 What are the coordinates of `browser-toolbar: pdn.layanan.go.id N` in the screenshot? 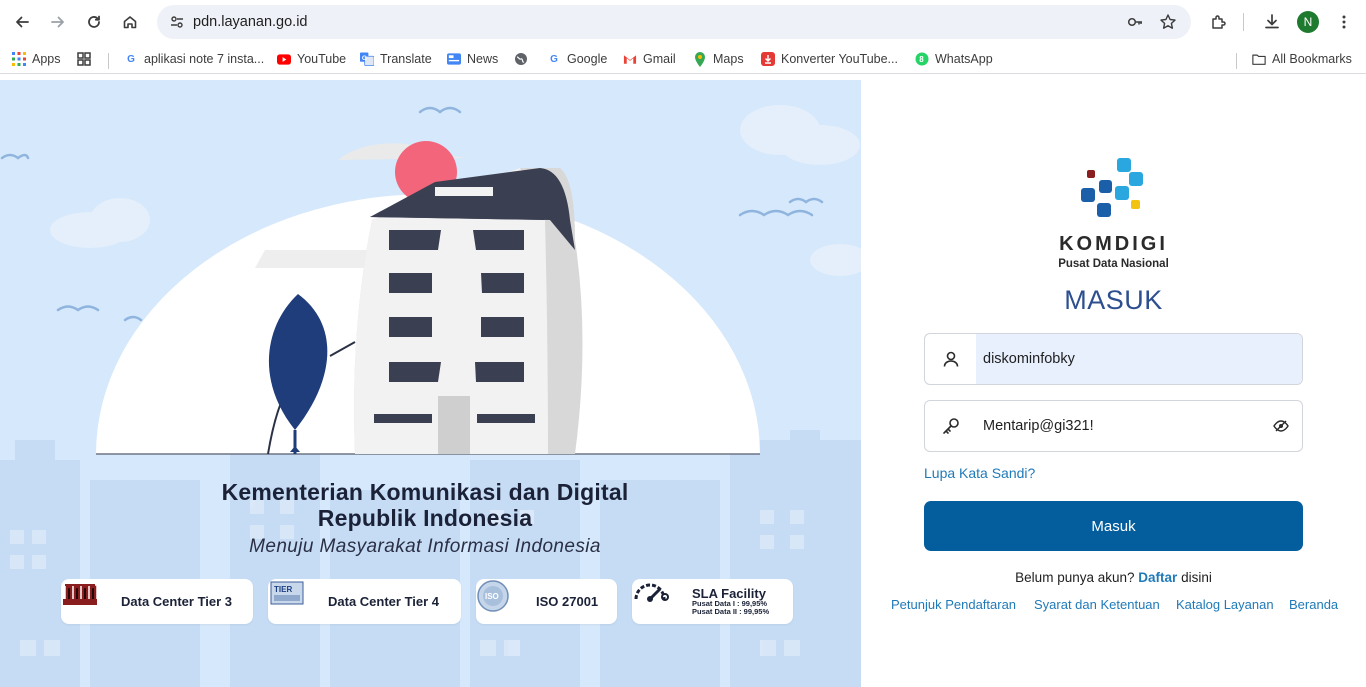 It's located at (683, 22).